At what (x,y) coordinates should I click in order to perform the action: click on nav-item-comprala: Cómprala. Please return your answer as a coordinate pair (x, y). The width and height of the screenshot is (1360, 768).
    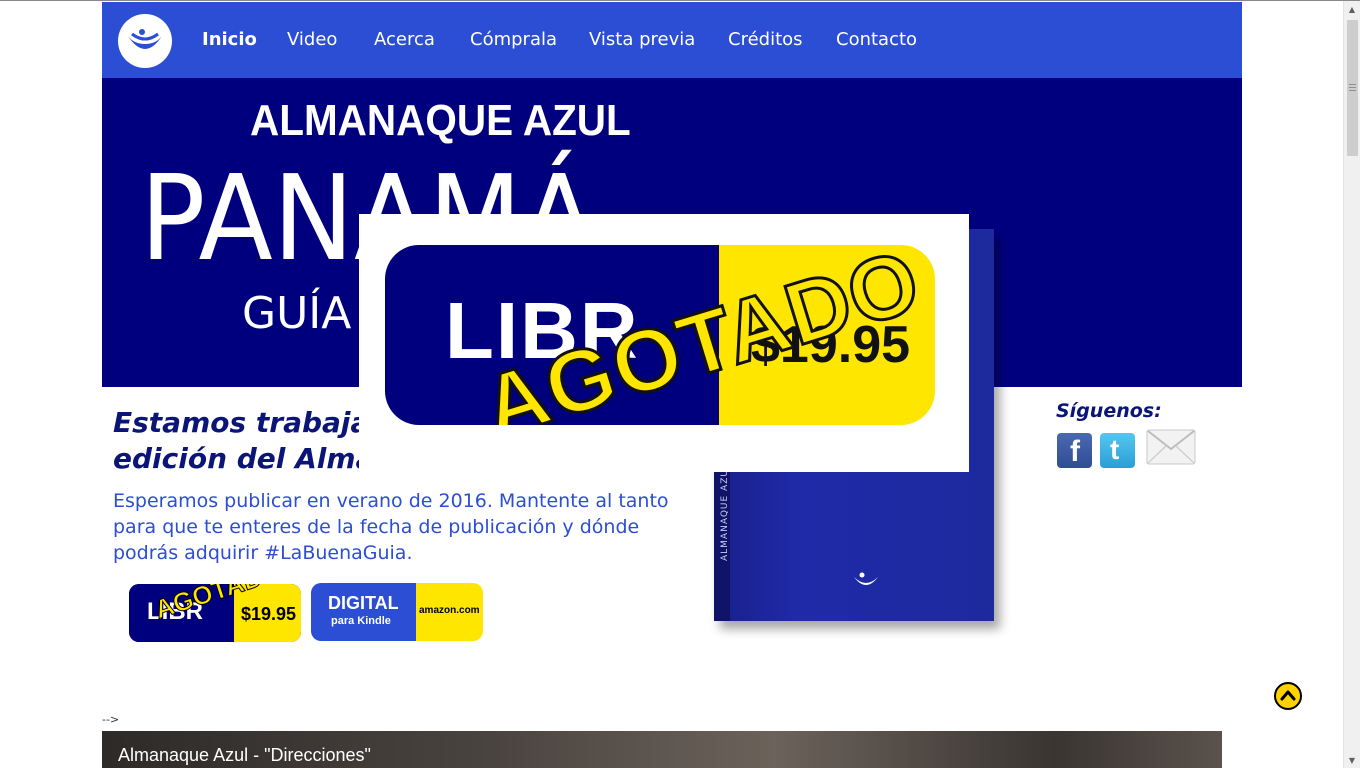
    Looking at the image, I should click on (513, 40).